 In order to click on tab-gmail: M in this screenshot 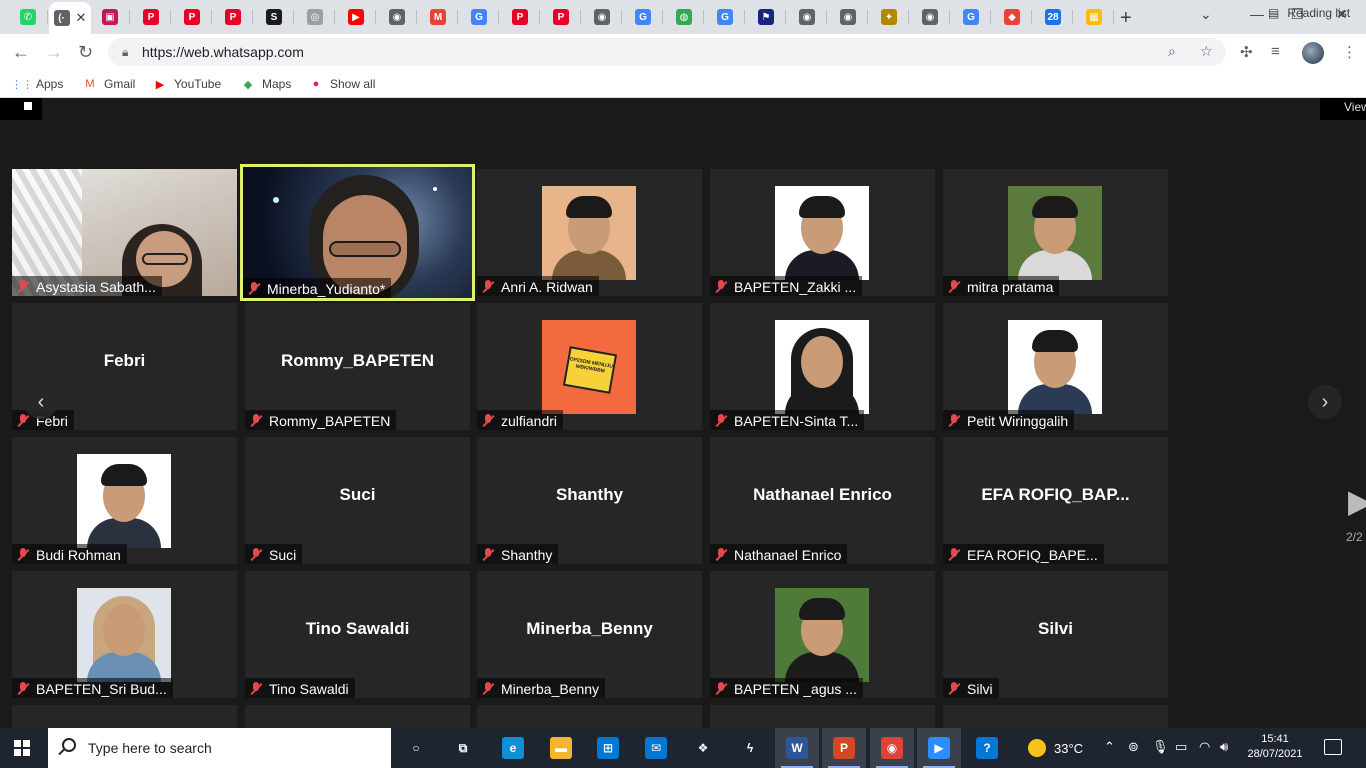, I will do `click(438, 17)`.